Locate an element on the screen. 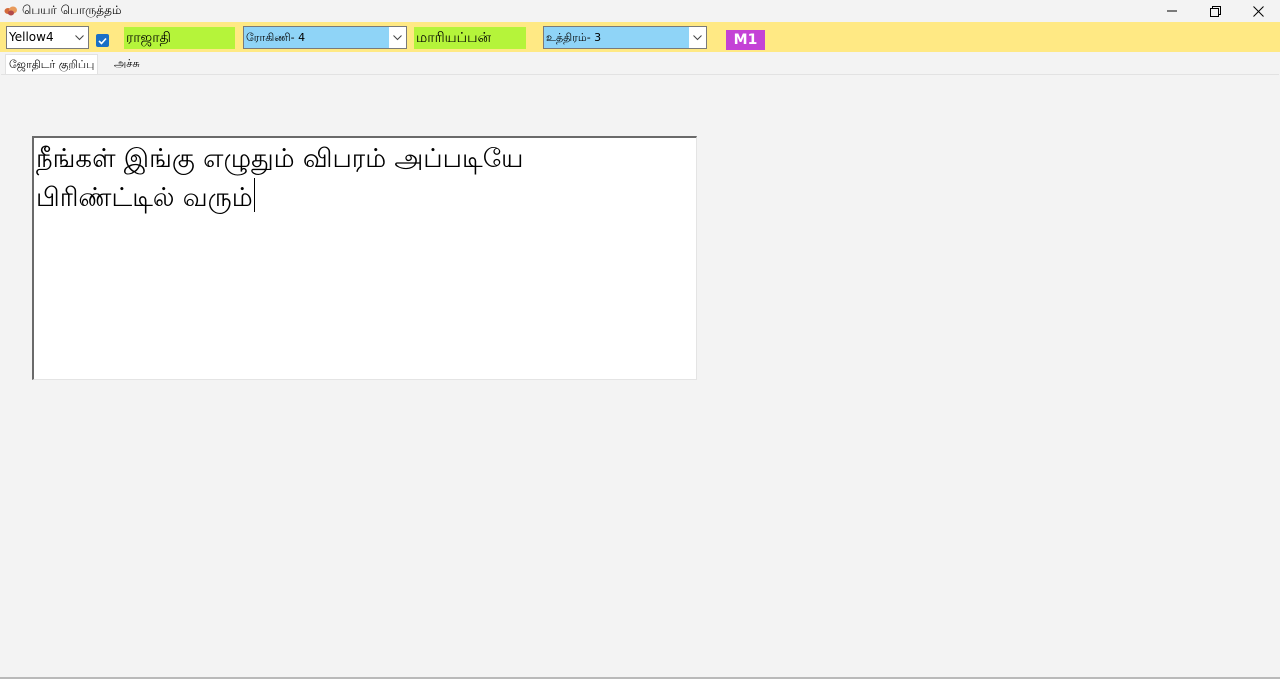 Image resolution: width=1280 pixels, height=679 pixels. tab-strip: ஜோதிடர் குறிப்பு அச்சு is located at coordinates (640, 64).